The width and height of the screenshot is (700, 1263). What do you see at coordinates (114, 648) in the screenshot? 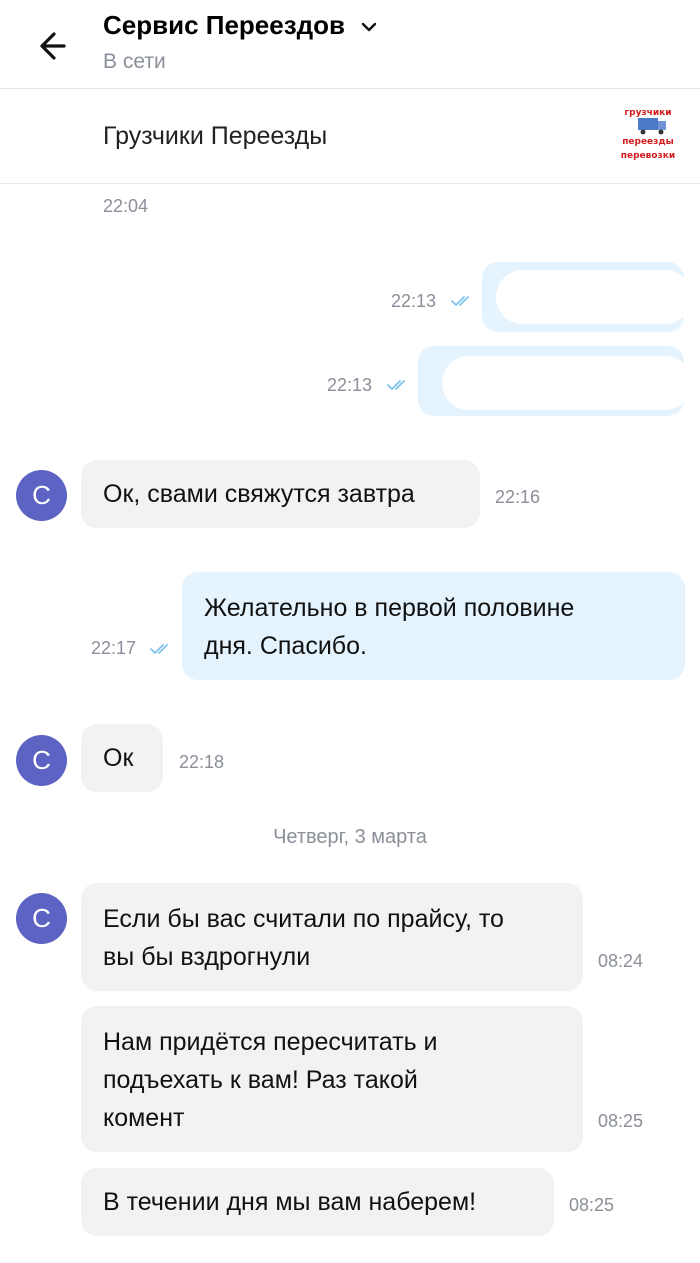
I see `message-time: 22:17` at bounding box center [114, 648].